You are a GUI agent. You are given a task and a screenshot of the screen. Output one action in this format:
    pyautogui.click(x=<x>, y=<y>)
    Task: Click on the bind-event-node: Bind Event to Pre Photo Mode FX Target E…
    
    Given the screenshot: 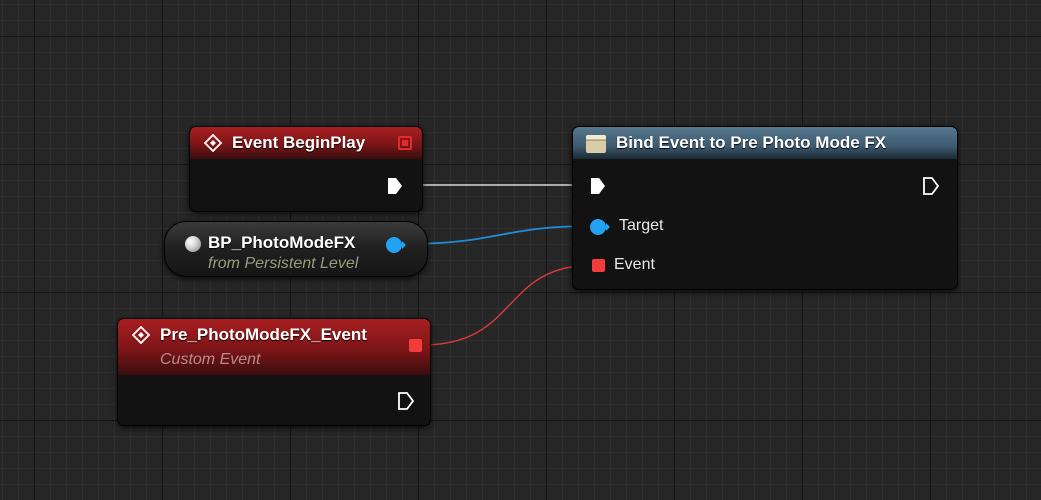 What is the action you would take?
    pyautogui.click(x=765, y=208)
    